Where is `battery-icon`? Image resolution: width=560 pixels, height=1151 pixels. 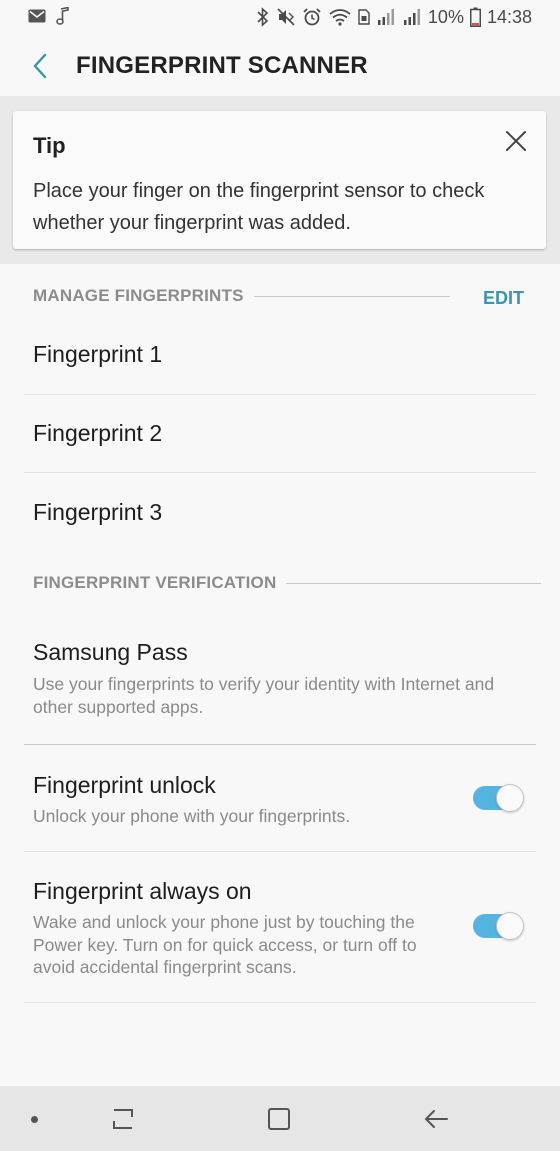
battery-icon is located at coordinates (475, 17).